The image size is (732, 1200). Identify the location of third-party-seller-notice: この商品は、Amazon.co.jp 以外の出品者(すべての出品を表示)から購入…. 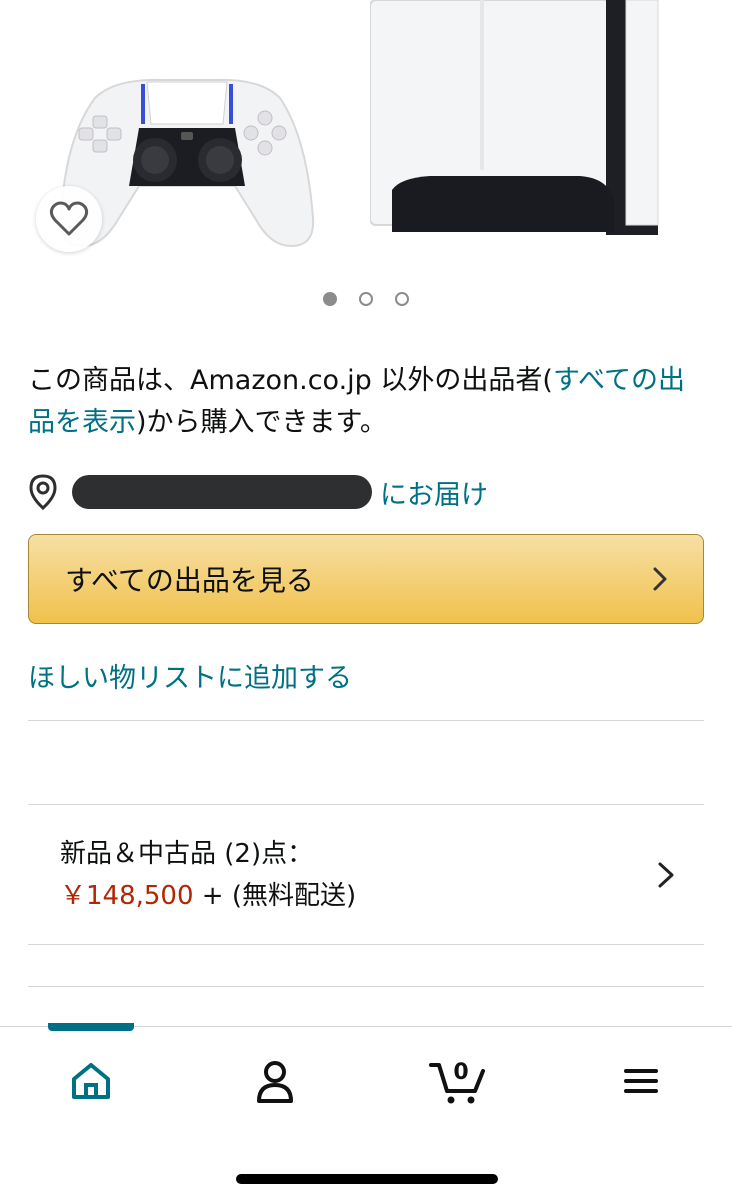
(368, 402).